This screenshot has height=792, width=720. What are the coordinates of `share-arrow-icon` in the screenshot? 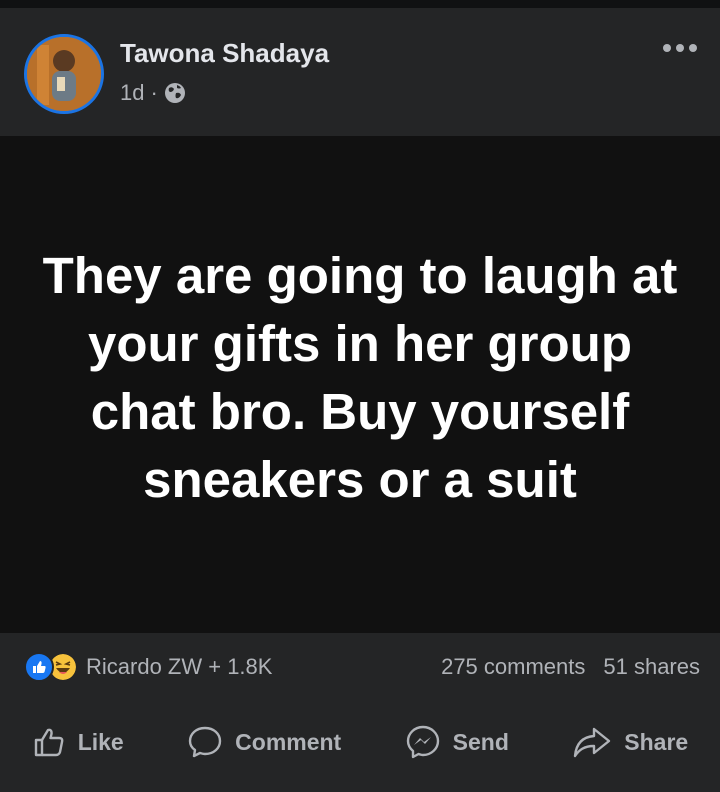 It's located at (592, 742).